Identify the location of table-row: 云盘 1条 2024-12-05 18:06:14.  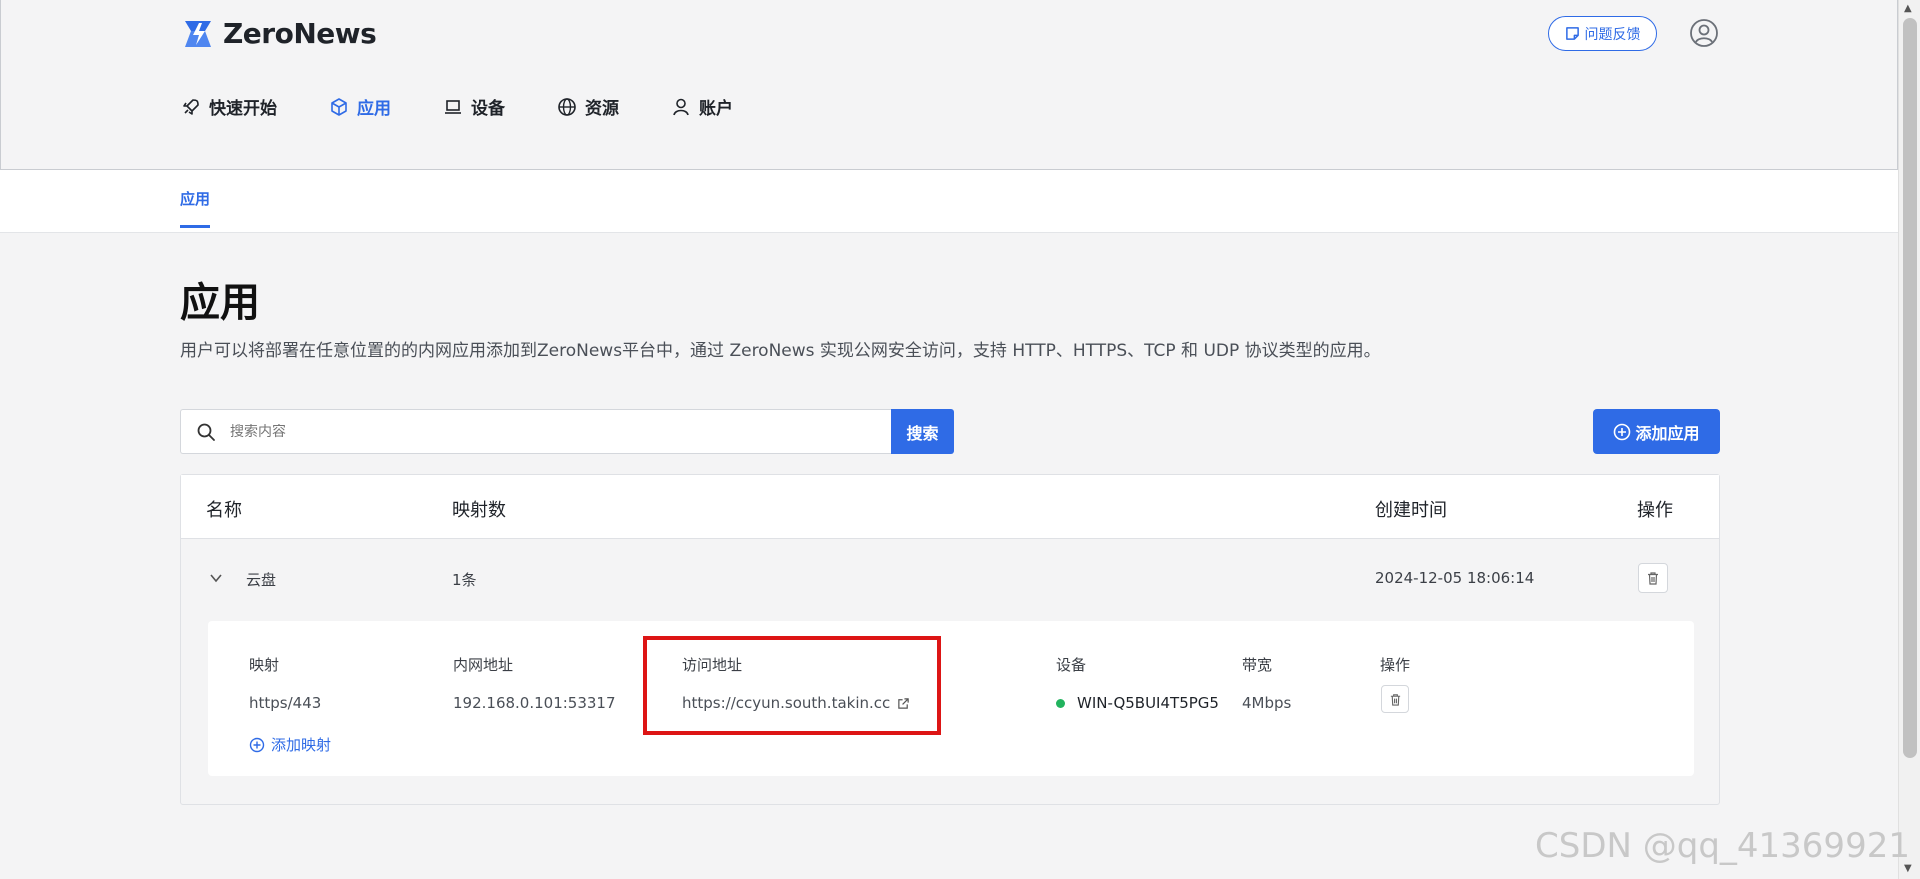
(950, 579).